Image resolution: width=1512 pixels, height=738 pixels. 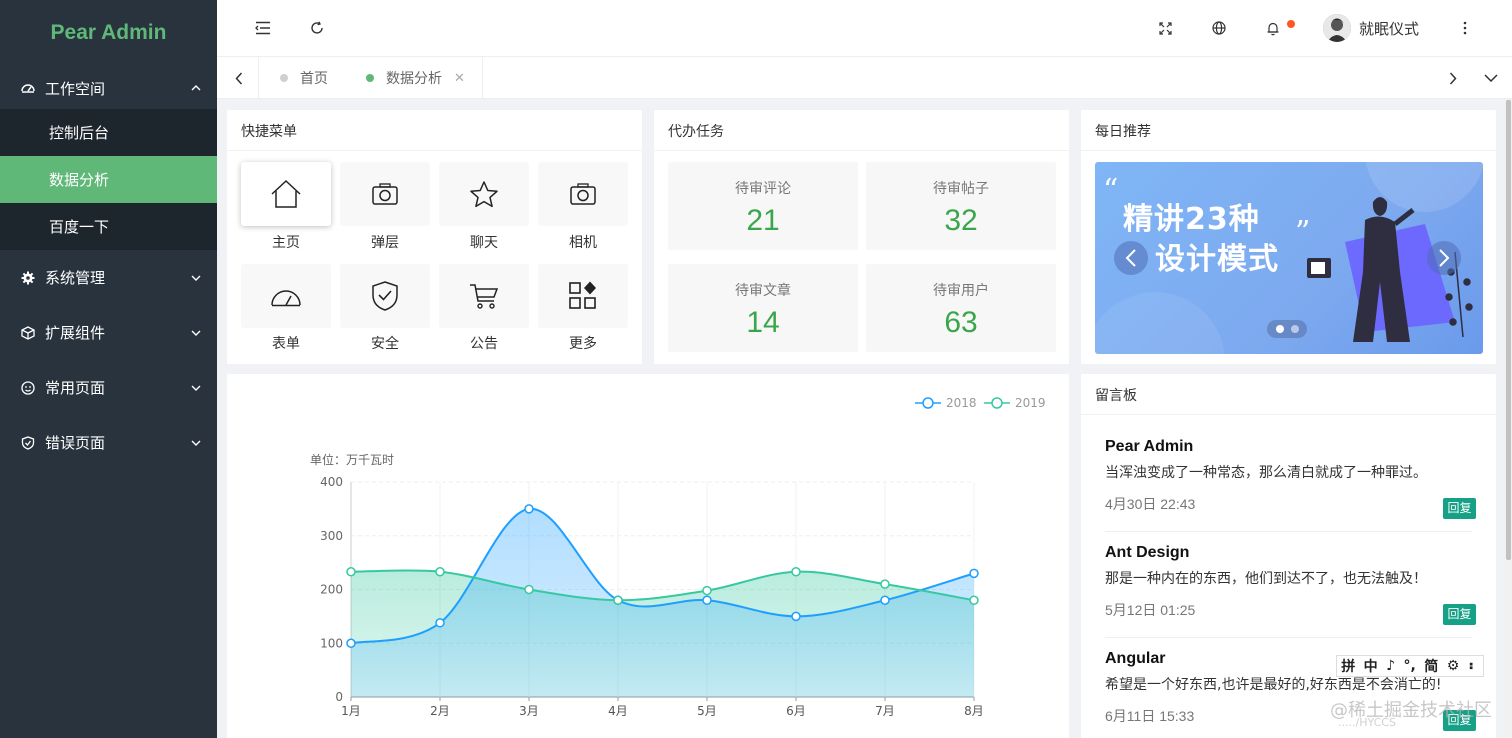 What do you see at coordinates (763, 220) in the screenshot?
I see `task-count: 21` at bounding box center [763, 220].